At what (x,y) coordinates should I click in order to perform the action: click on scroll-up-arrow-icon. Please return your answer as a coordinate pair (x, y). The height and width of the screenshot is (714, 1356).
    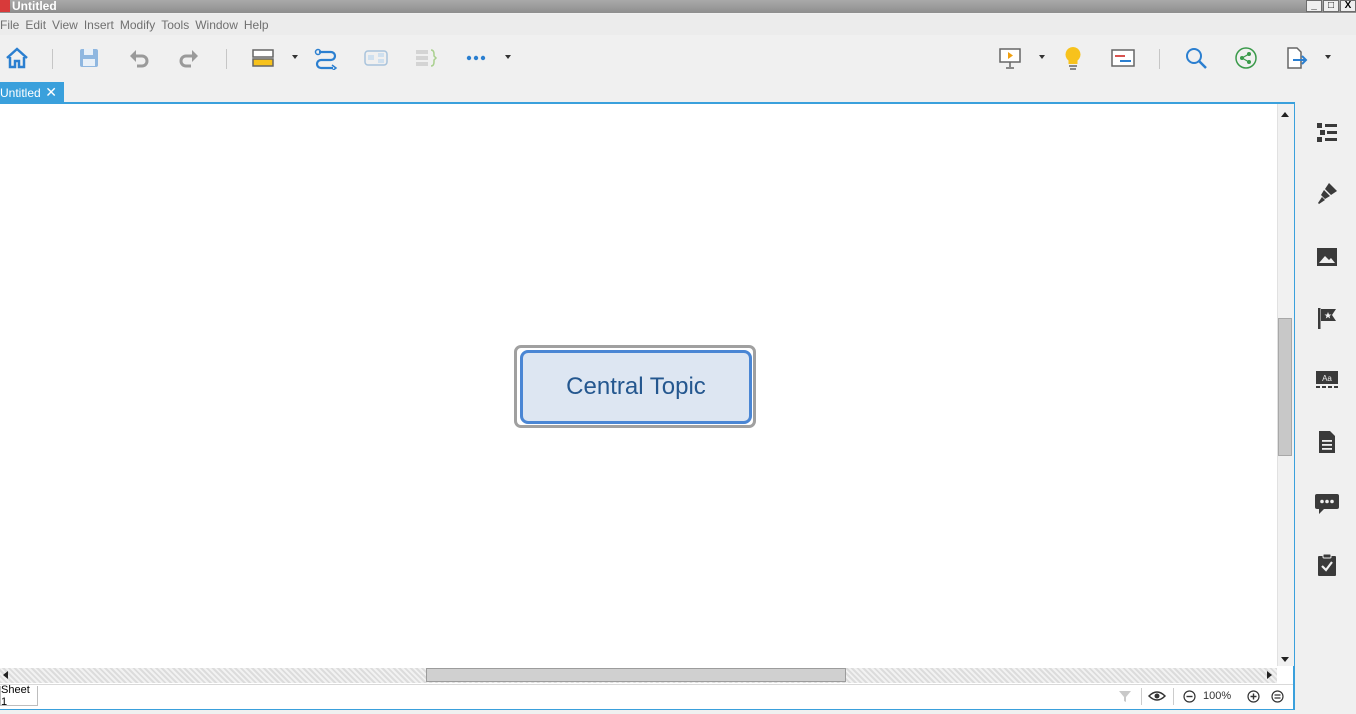
    Looking at the image, I should click on (1285, 114).